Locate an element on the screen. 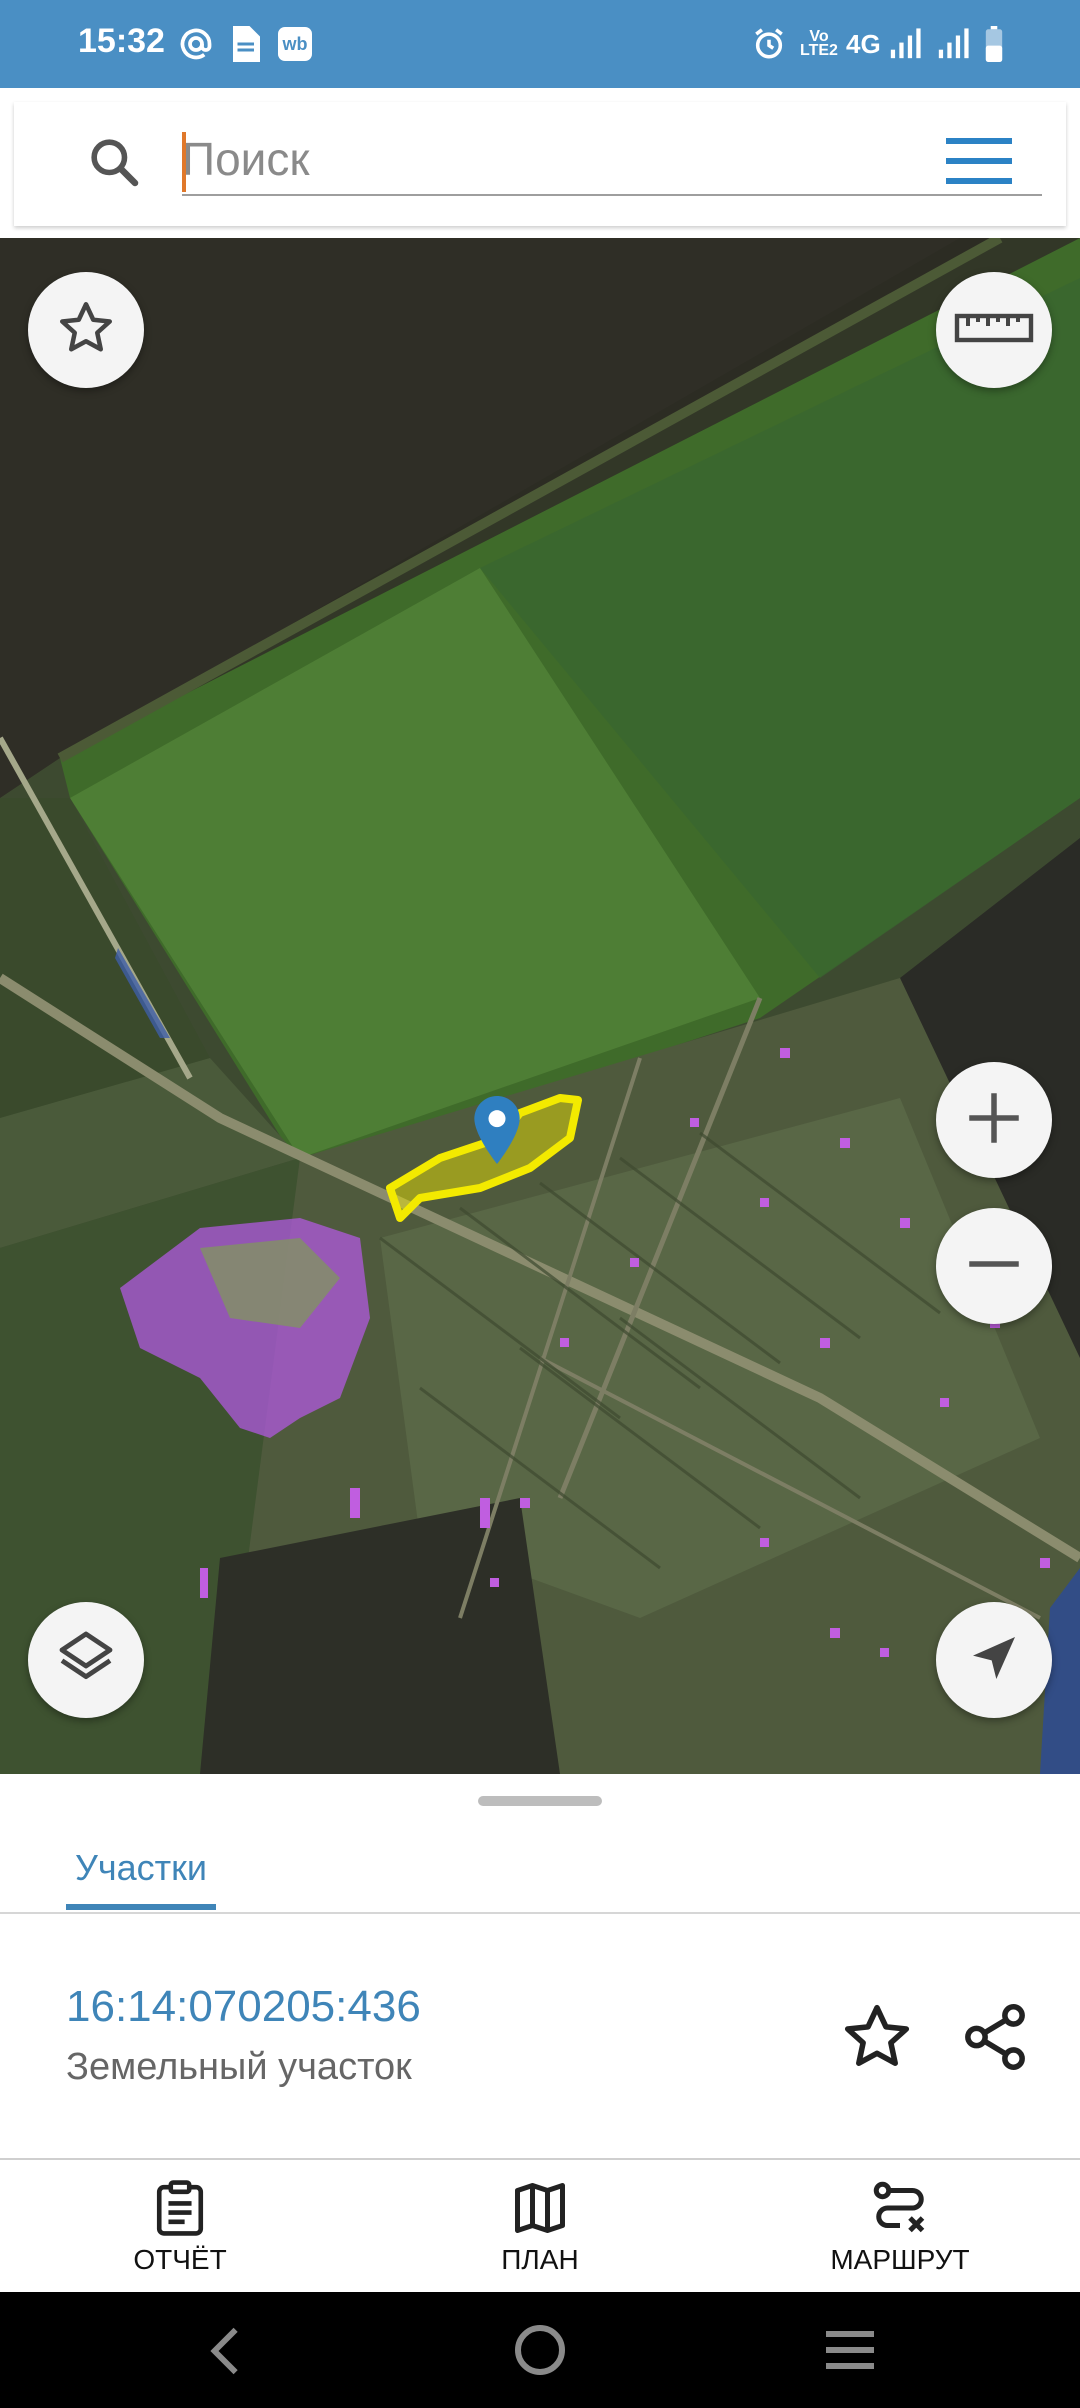 Image resolution: width=1080 pixels, height=2408 pixels. route-icon is located at coordinates (899, 2207).